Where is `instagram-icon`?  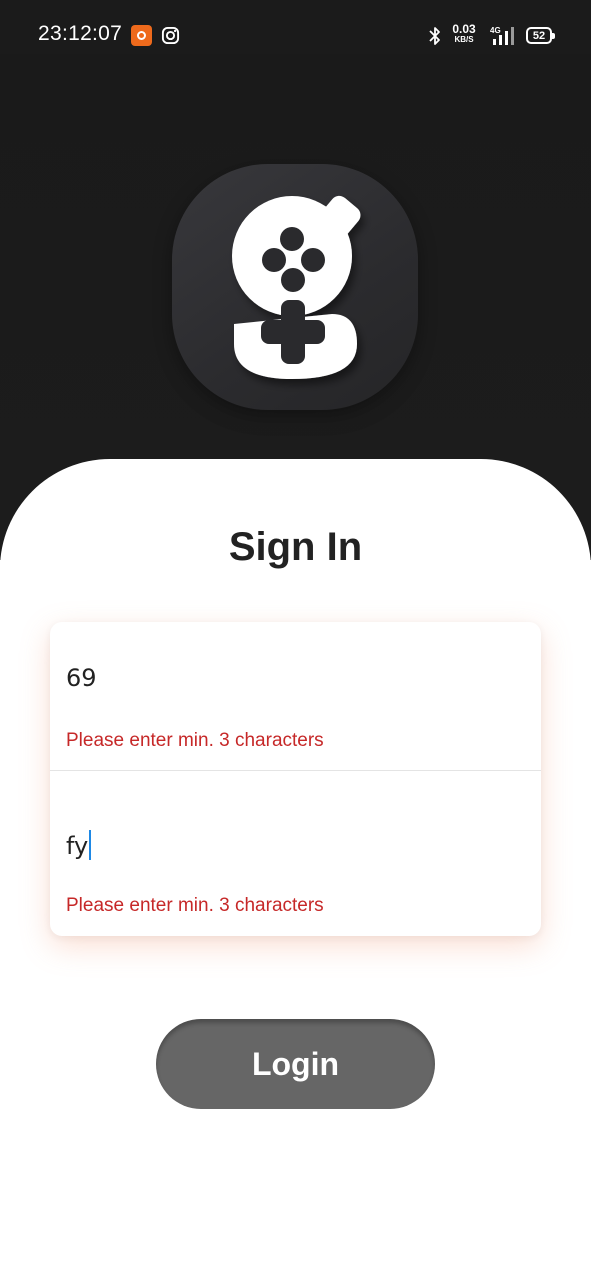
instagram-icon is located at coordinates (170, 35).